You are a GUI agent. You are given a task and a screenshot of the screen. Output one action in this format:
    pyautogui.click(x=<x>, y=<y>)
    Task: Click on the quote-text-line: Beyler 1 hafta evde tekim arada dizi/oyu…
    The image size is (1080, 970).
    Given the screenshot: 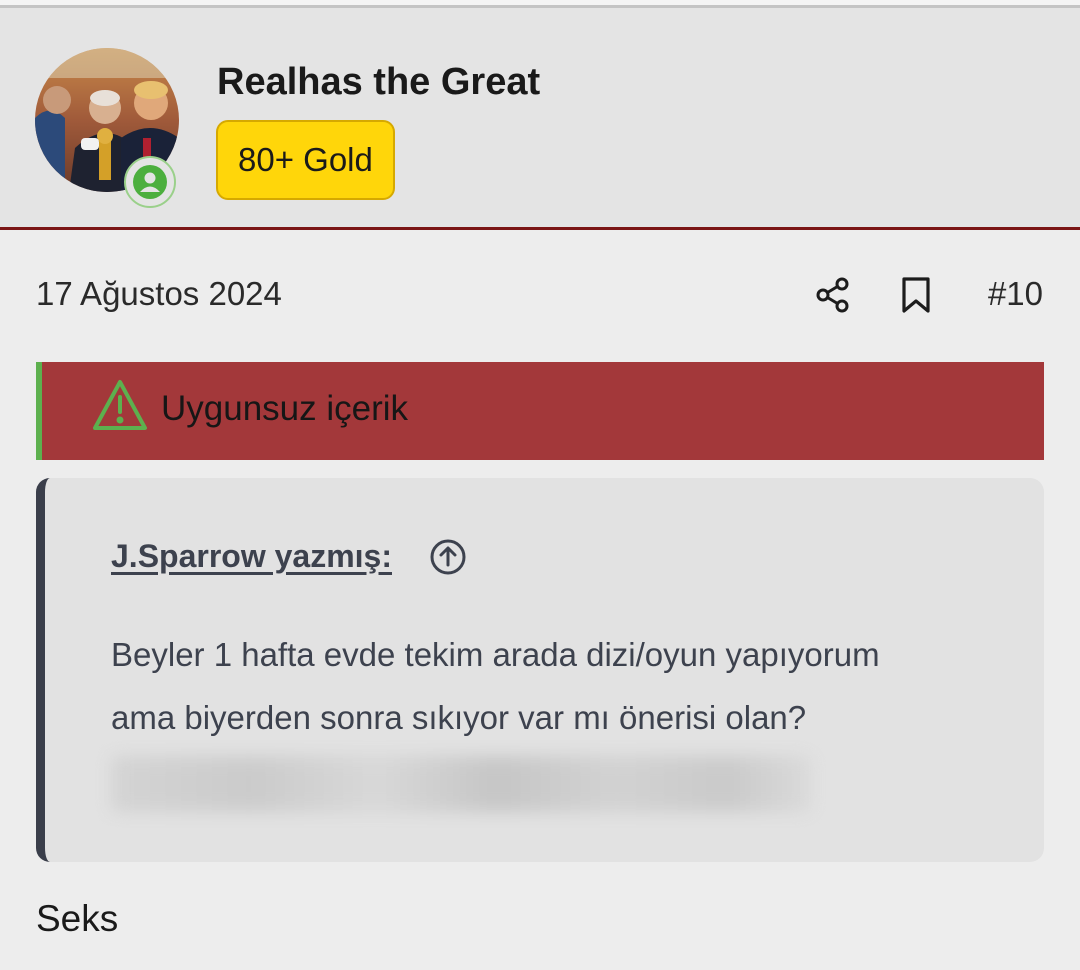 What is the action you would take?
    pyautogui.click(x=495, y=654)
    